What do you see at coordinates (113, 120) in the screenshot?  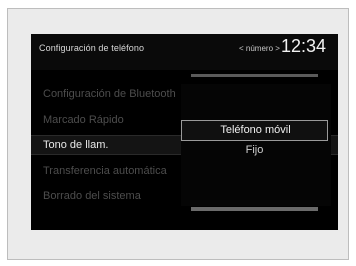 I see `menu-item-speed-dial: Marcado Rápido` at bounding box center [113, 120].